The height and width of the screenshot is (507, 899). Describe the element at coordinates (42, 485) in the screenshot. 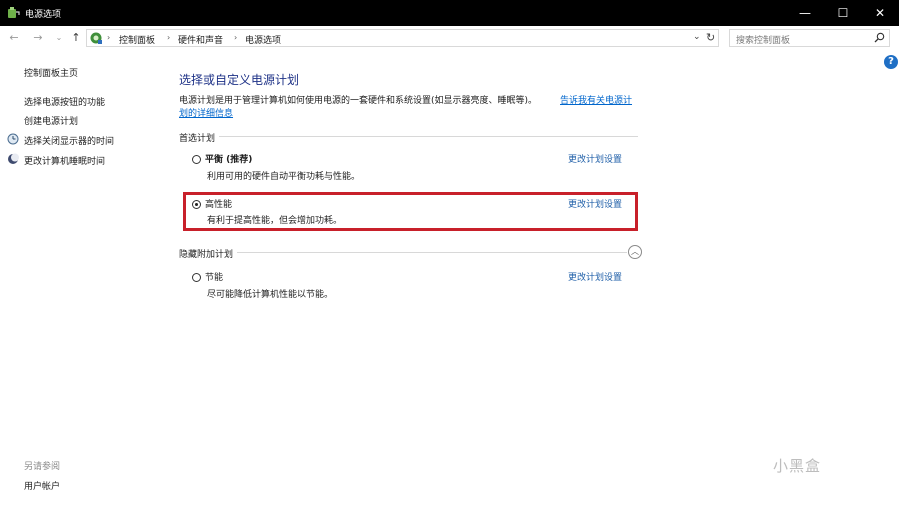

I see `sidebar-user-accounts-link: 用户帐户` at that location.